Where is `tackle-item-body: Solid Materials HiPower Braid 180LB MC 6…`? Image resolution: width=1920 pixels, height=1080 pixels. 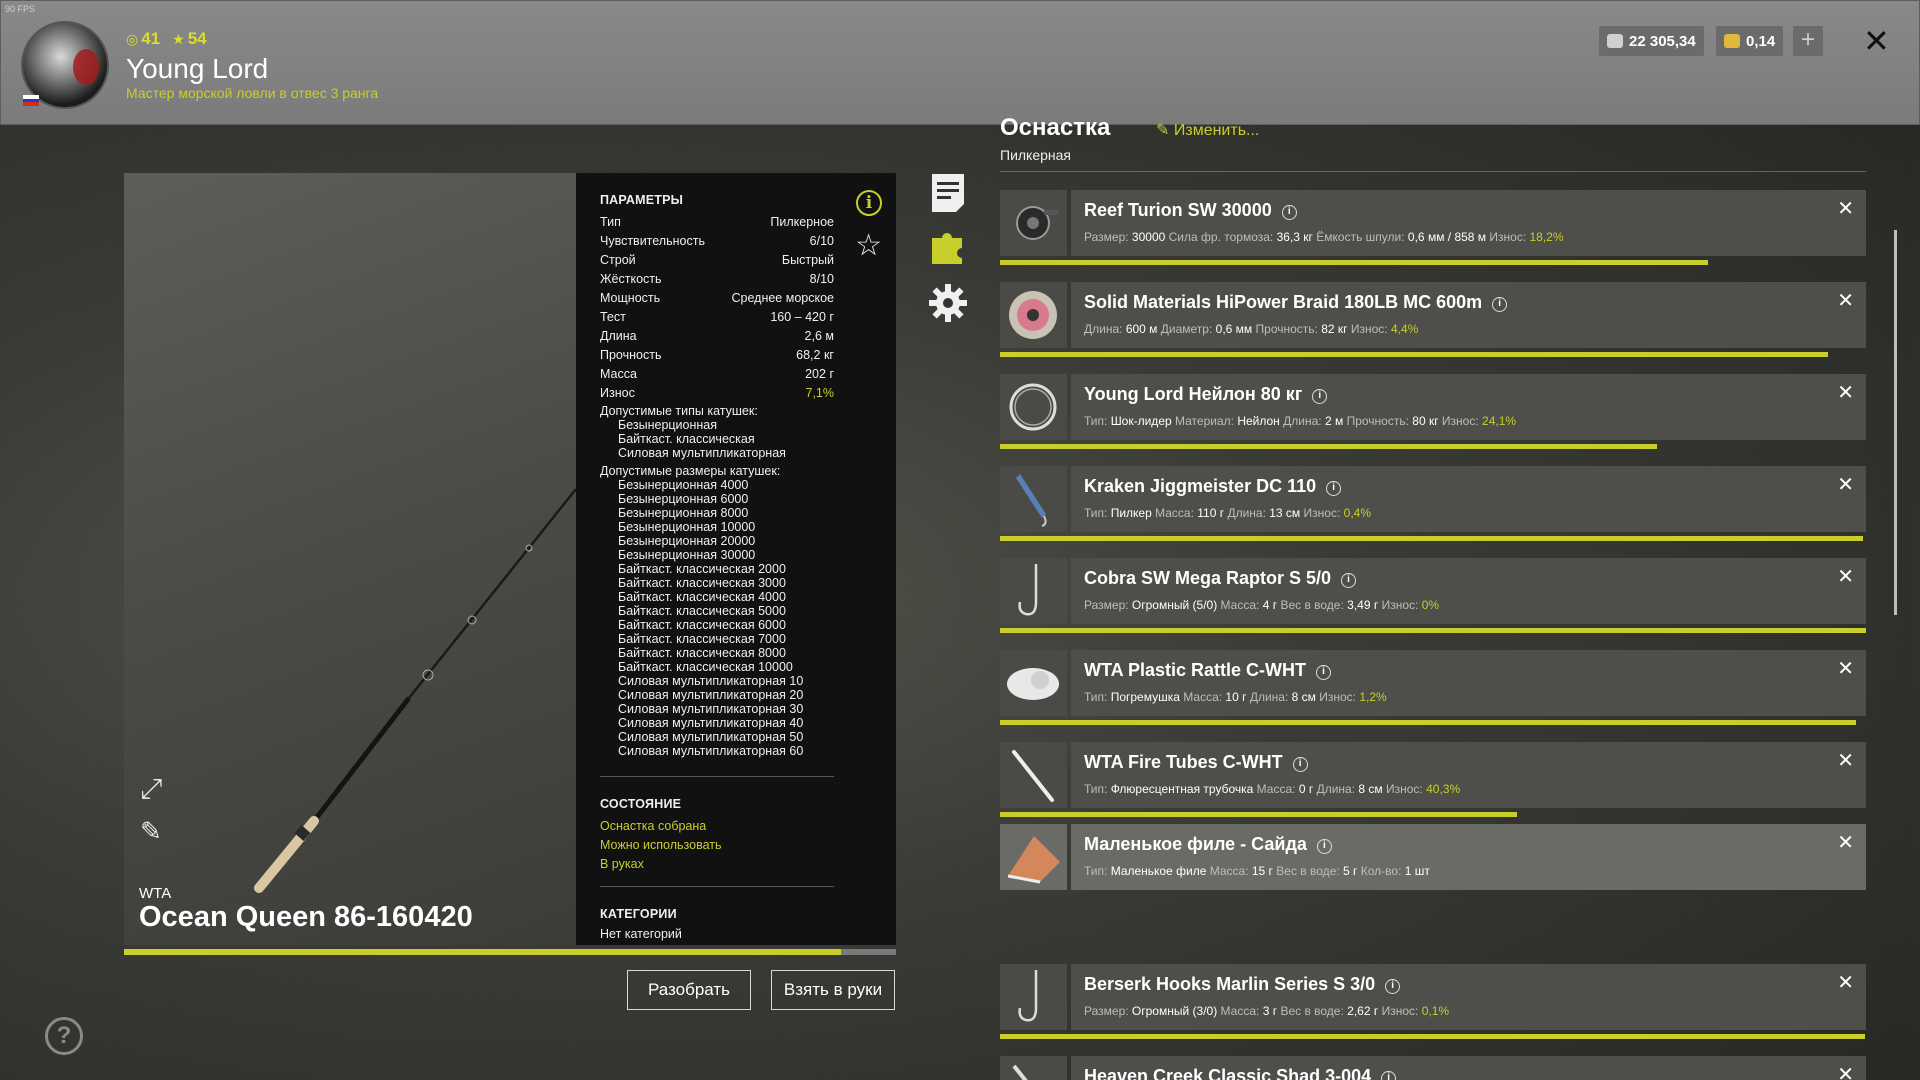
tackle-item-body: Solid Materials HiPower Braid 180LB MC 6… is located at coordinates (1468, 315).